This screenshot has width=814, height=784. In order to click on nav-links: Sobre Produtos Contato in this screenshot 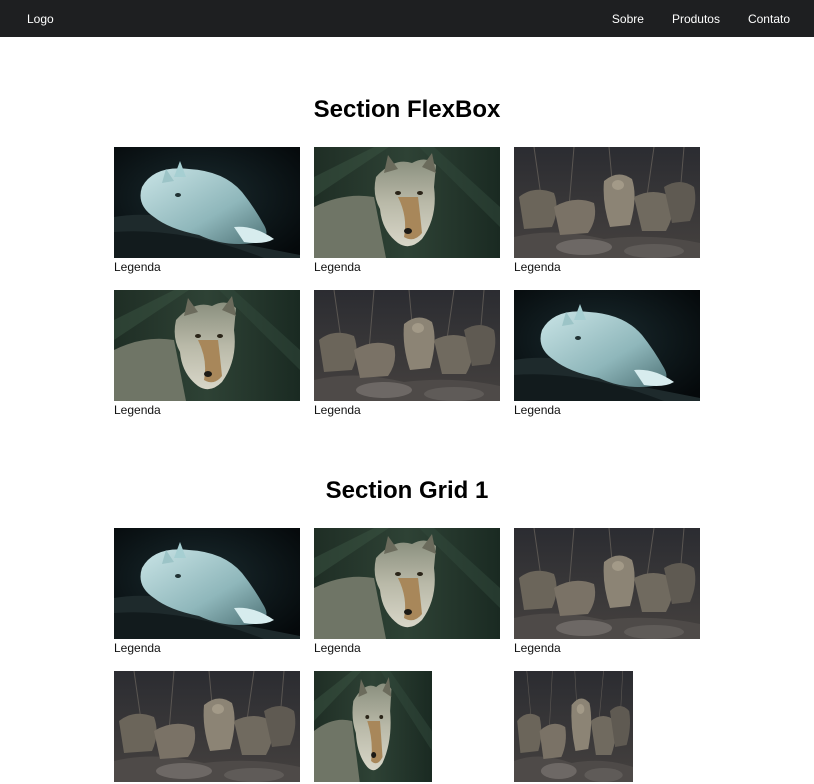, I will do `click(701, 19)`.